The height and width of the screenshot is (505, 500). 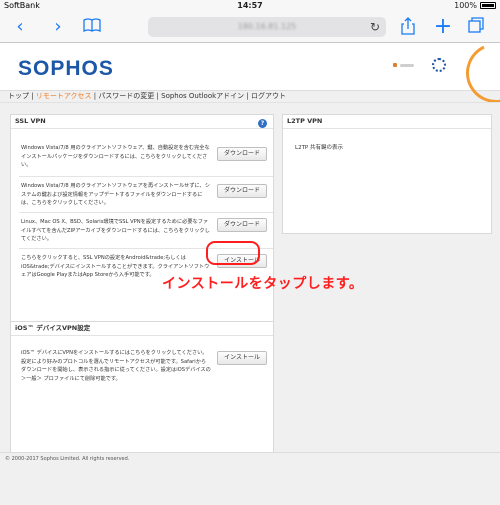 I want to click on url-text: 180.16.81.125, so click(x=267, y=26).